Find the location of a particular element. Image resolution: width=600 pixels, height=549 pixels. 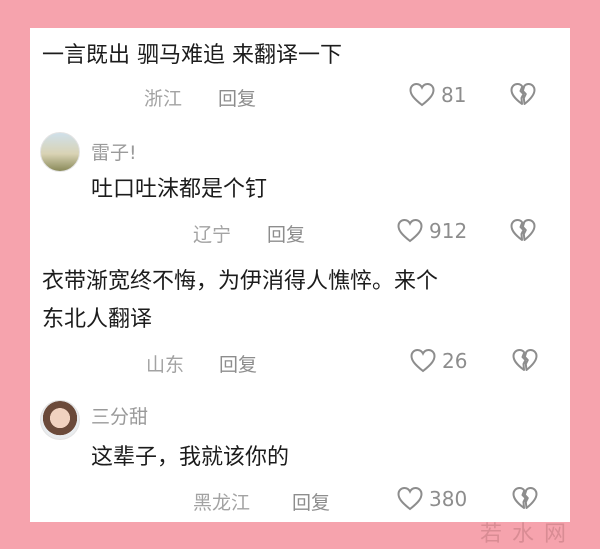

comment-text: 一言既出 驷马难追 来翻译一下 is located at coordinates (192, 55).